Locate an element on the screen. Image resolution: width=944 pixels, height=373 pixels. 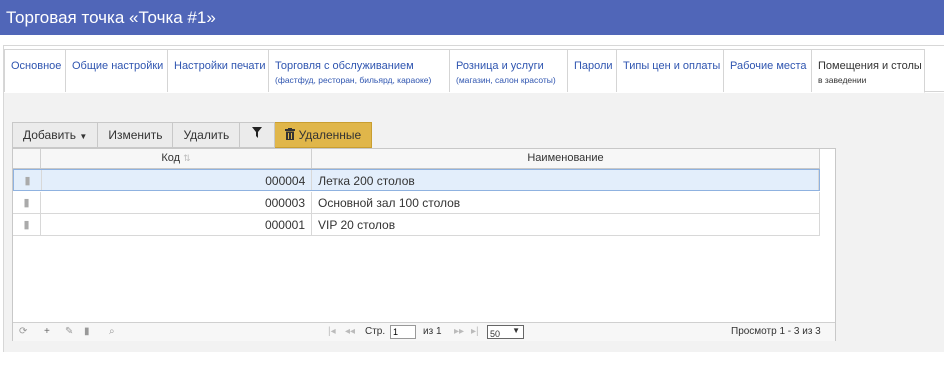
tab-label: Общие настройки is located at coordinates (118, 66).